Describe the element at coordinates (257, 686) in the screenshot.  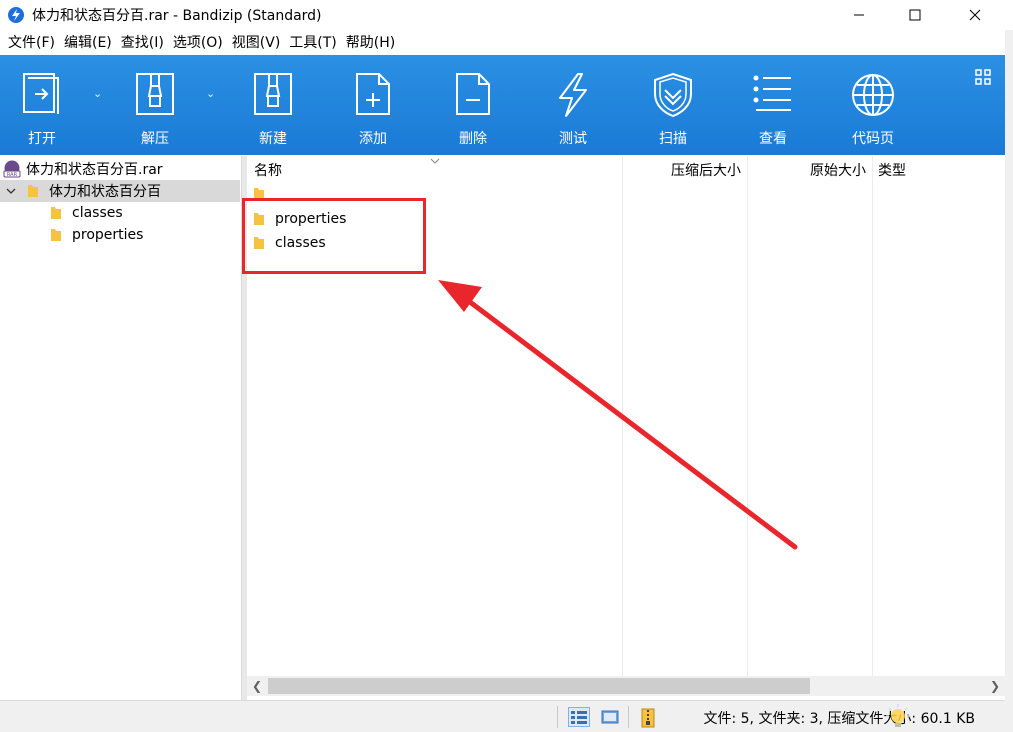
I see `scroll-left-icon: ❮` at that location.